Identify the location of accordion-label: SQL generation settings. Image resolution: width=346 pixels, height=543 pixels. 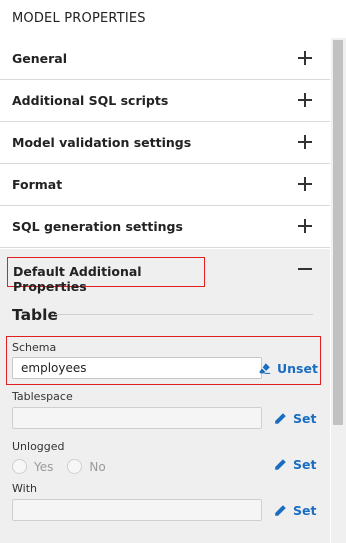
(97, 226).